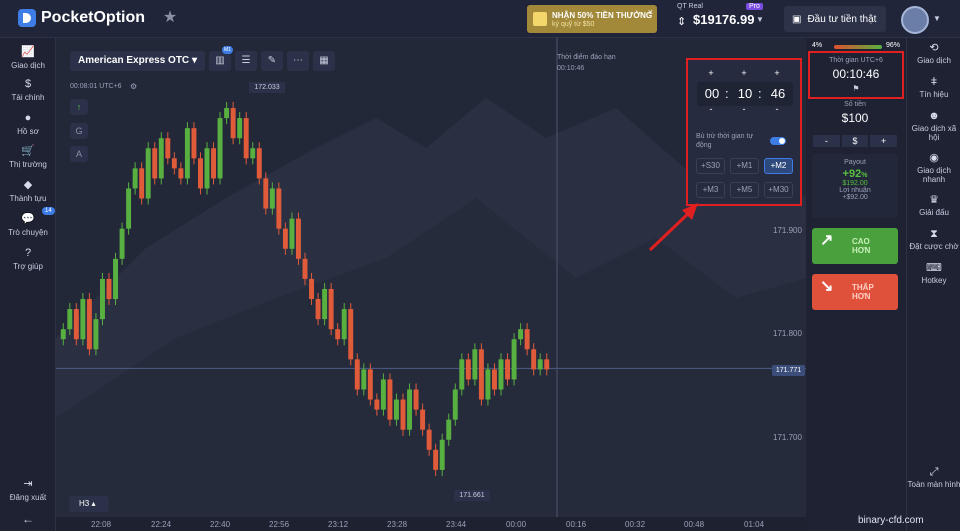 Image resolution: width=960 pixels, height=531 pixels. I want to click on nav-market: 🛒 Thị trường, so click(28, 157).